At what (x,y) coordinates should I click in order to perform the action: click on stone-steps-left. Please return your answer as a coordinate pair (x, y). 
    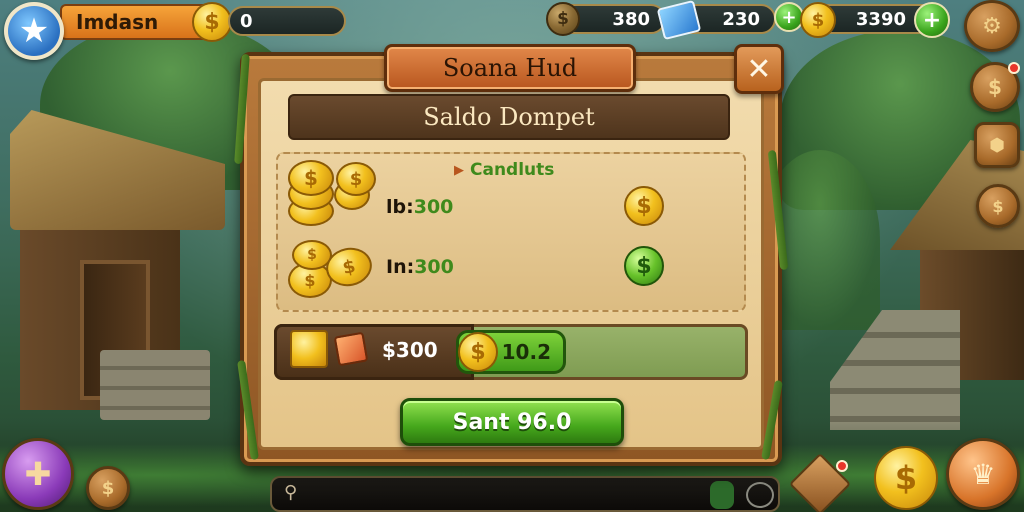
    Looking at the image, I should click on (155, 385).